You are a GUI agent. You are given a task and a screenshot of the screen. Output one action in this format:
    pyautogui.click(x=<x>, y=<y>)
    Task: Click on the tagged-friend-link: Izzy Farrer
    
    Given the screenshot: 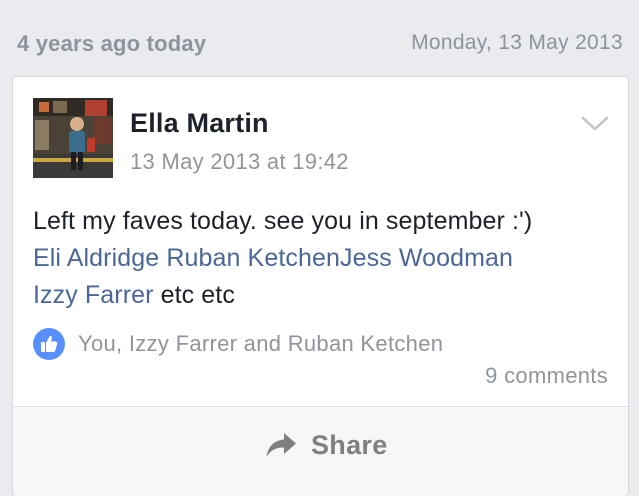 What is the action you would take?
    pyautogui.click(x=93, y=295)
    